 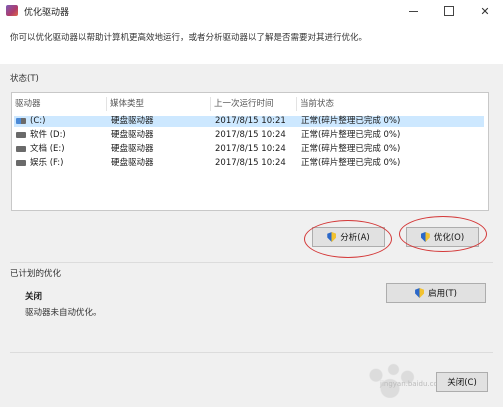 What do you see at coordinates (48, 135) in the screenshot?
I see `drive-name: 软件 (D:)` at bounding box center [48, 135].